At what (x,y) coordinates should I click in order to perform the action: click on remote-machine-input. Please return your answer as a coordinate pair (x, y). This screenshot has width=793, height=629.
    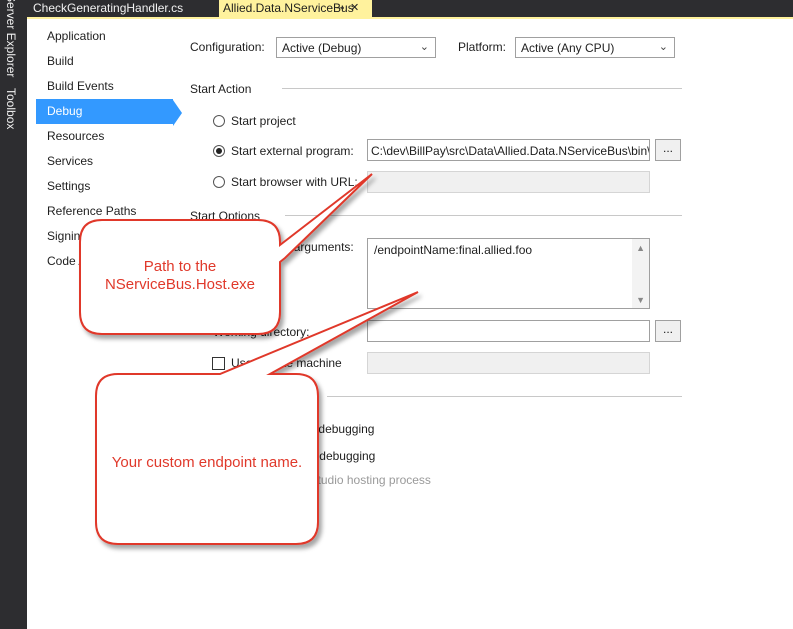
    Looking at the image, I should click on (508, 363).